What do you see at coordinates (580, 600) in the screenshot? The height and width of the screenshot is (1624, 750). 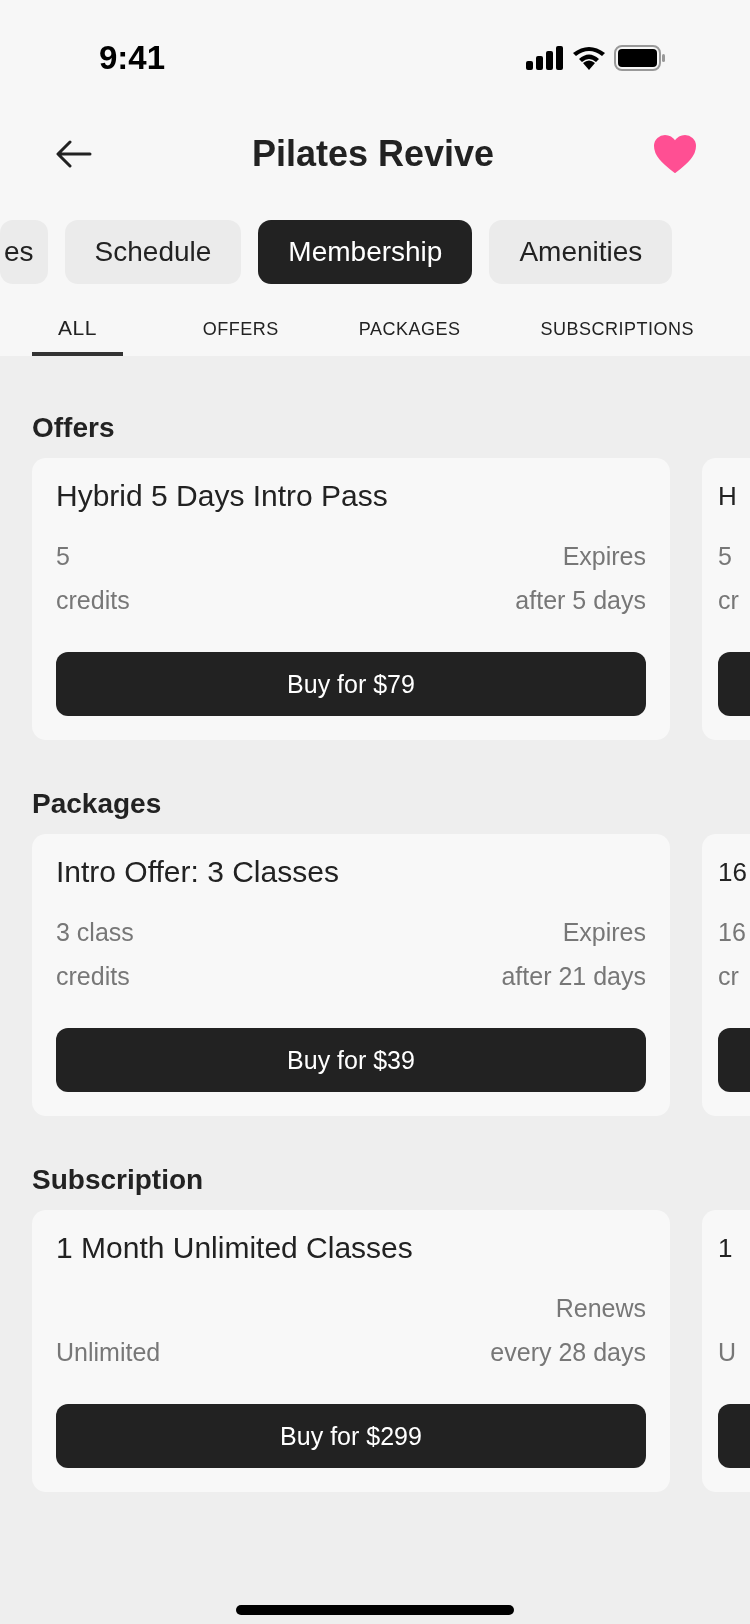 I see `expiry-text: after 5 days` at bounding box center [580, 600].